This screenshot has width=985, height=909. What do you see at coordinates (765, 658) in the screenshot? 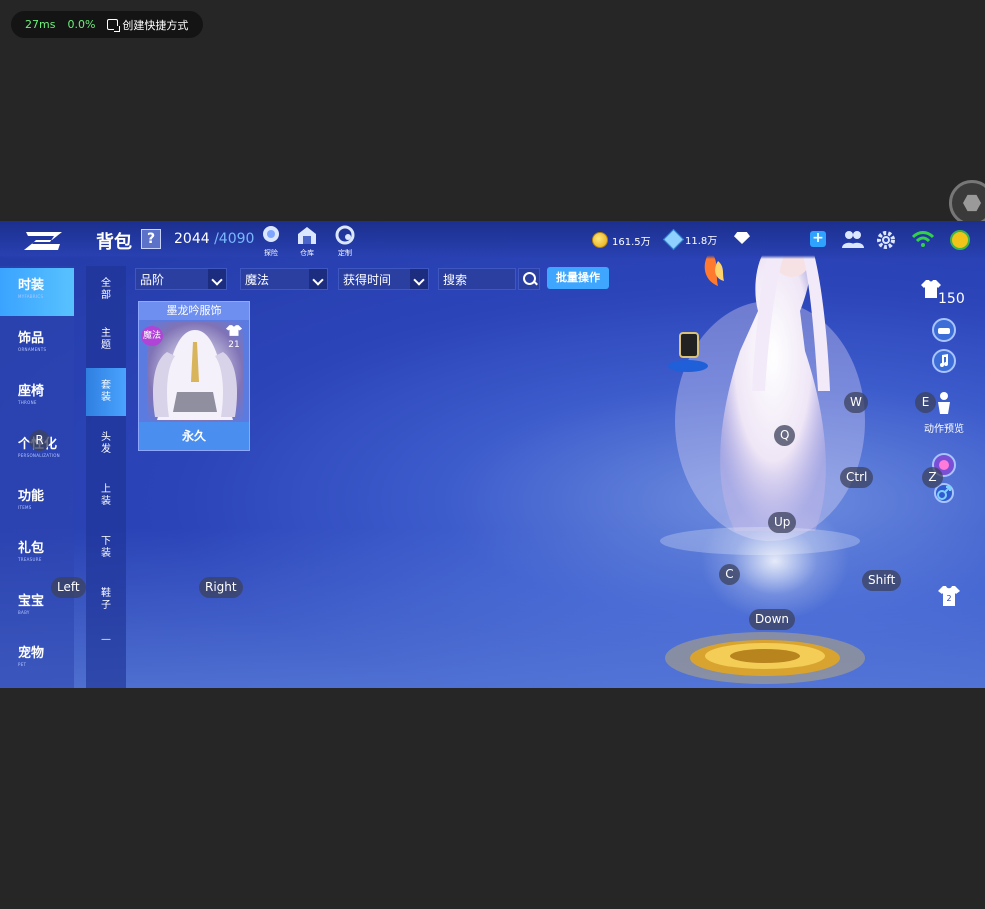
I see `stage-platform` at bounding box center [765, 658].